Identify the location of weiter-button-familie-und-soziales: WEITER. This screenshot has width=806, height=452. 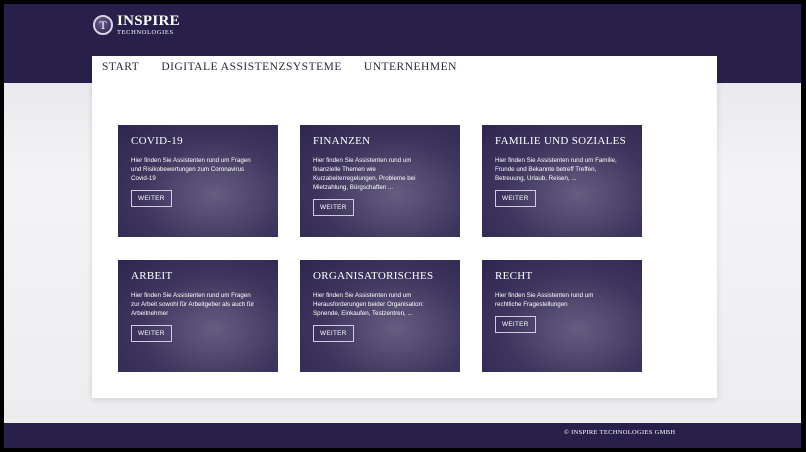
(515, 198).